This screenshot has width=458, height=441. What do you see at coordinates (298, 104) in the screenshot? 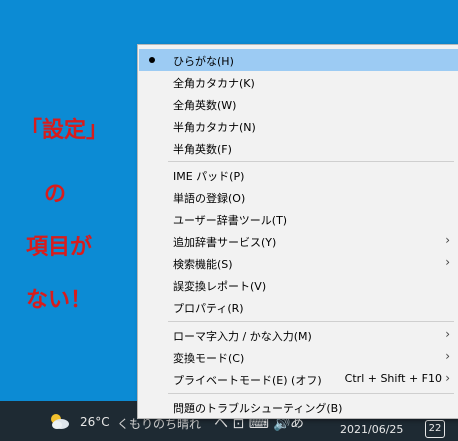
I see `menu-item-fullwidth-alphanumeric: 全角英数(W)` at bounding box center [298, 104].